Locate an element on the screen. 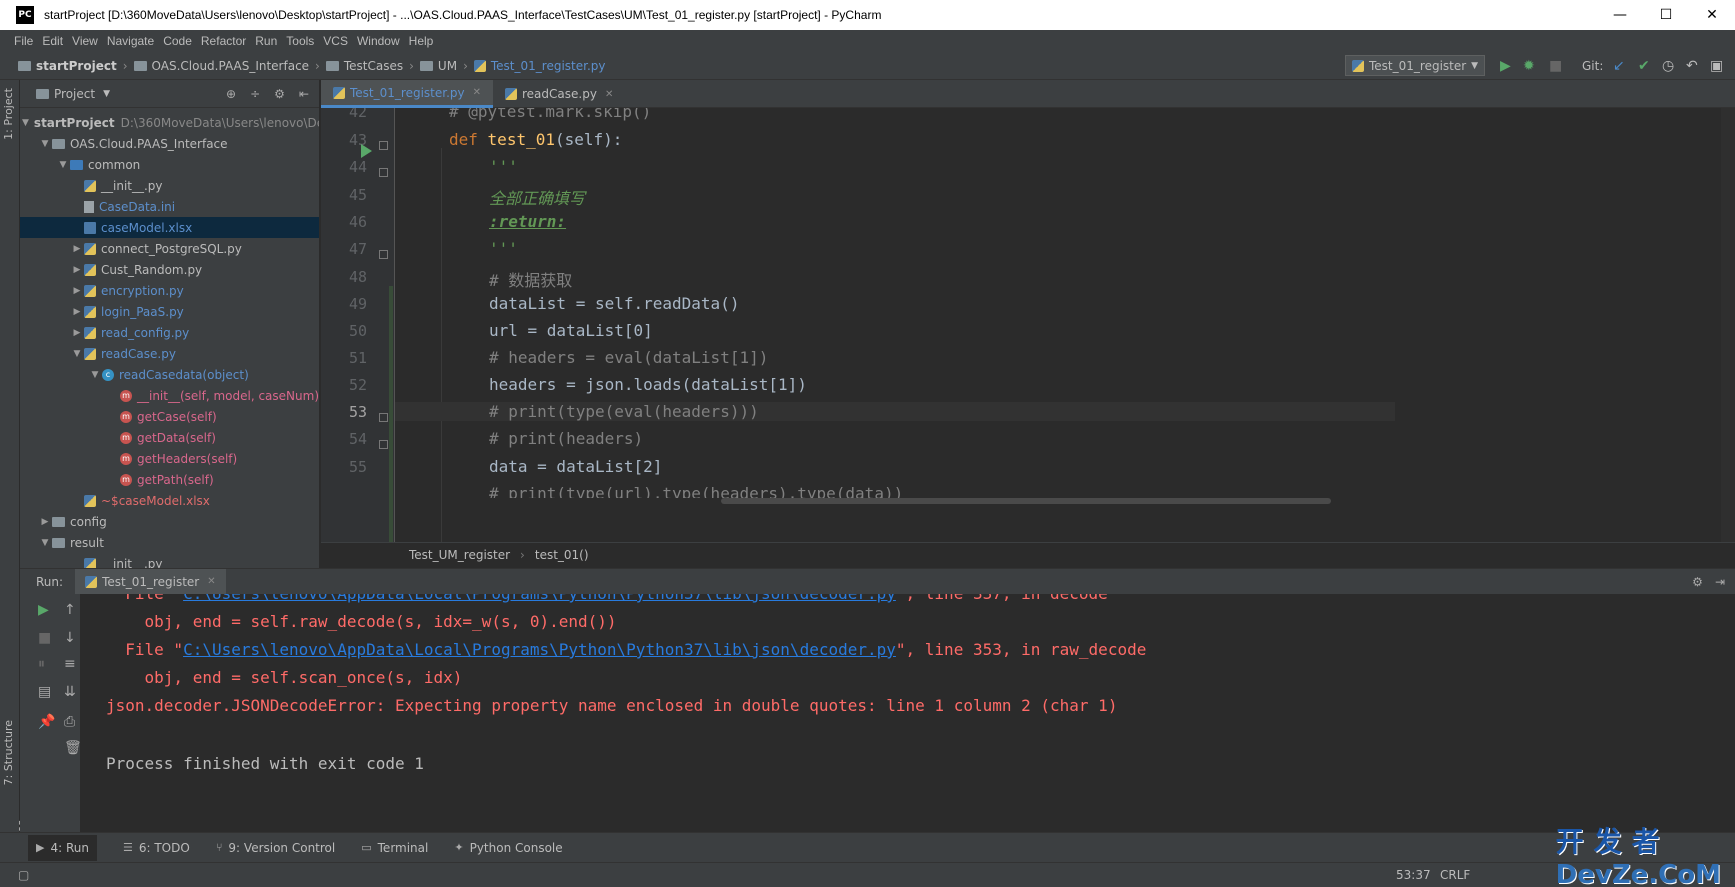  structure-tool-tab: 7: Structure is located at coordinates (8, 752).